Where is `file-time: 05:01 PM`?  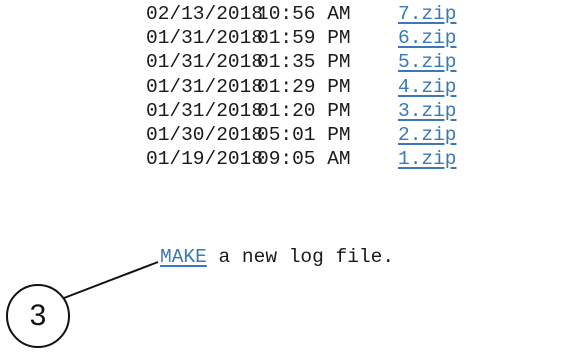
file-time: 05:01 PM is located at coordinates (304, 134).